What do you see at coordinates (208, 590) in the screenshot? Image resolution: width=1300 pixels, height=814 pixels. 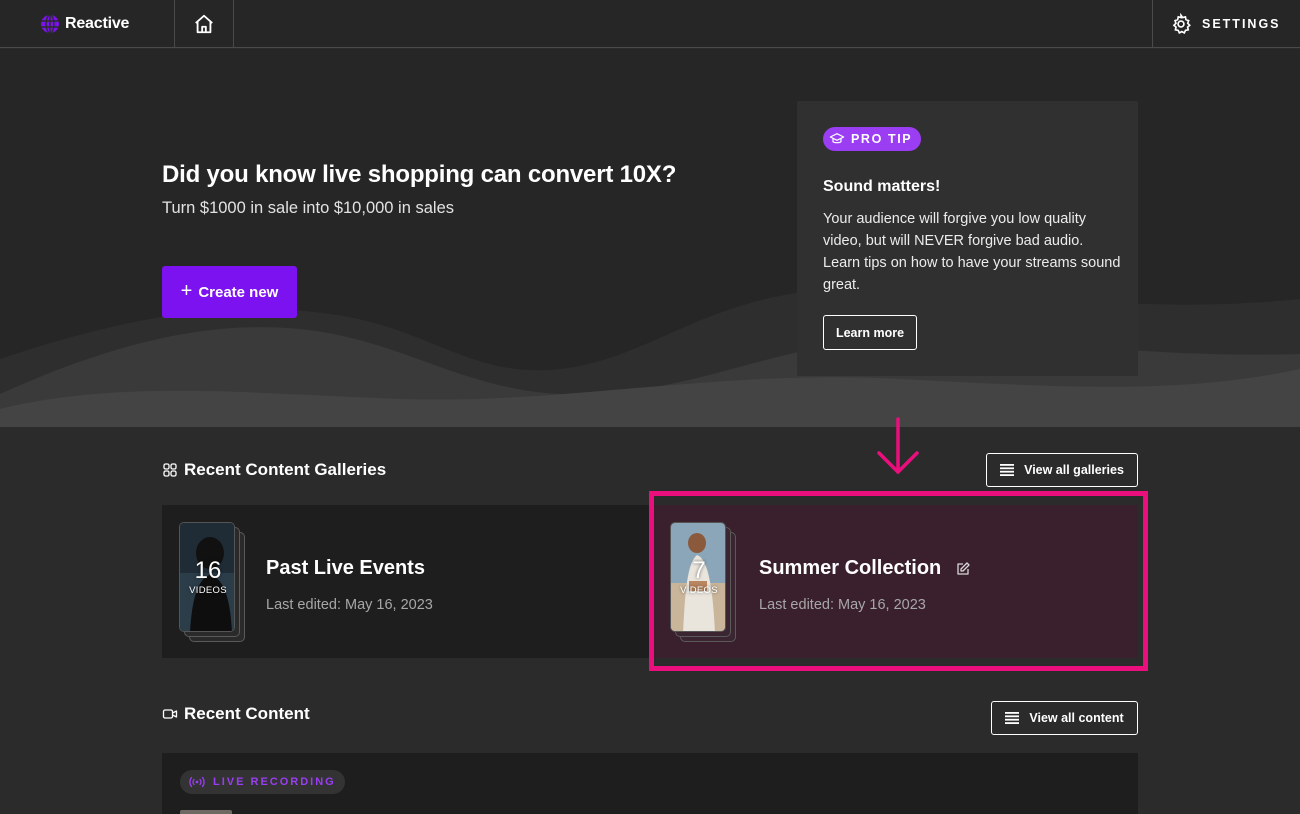 I see `video-count-label: VIDEOS` at bounding box center [208, 590].